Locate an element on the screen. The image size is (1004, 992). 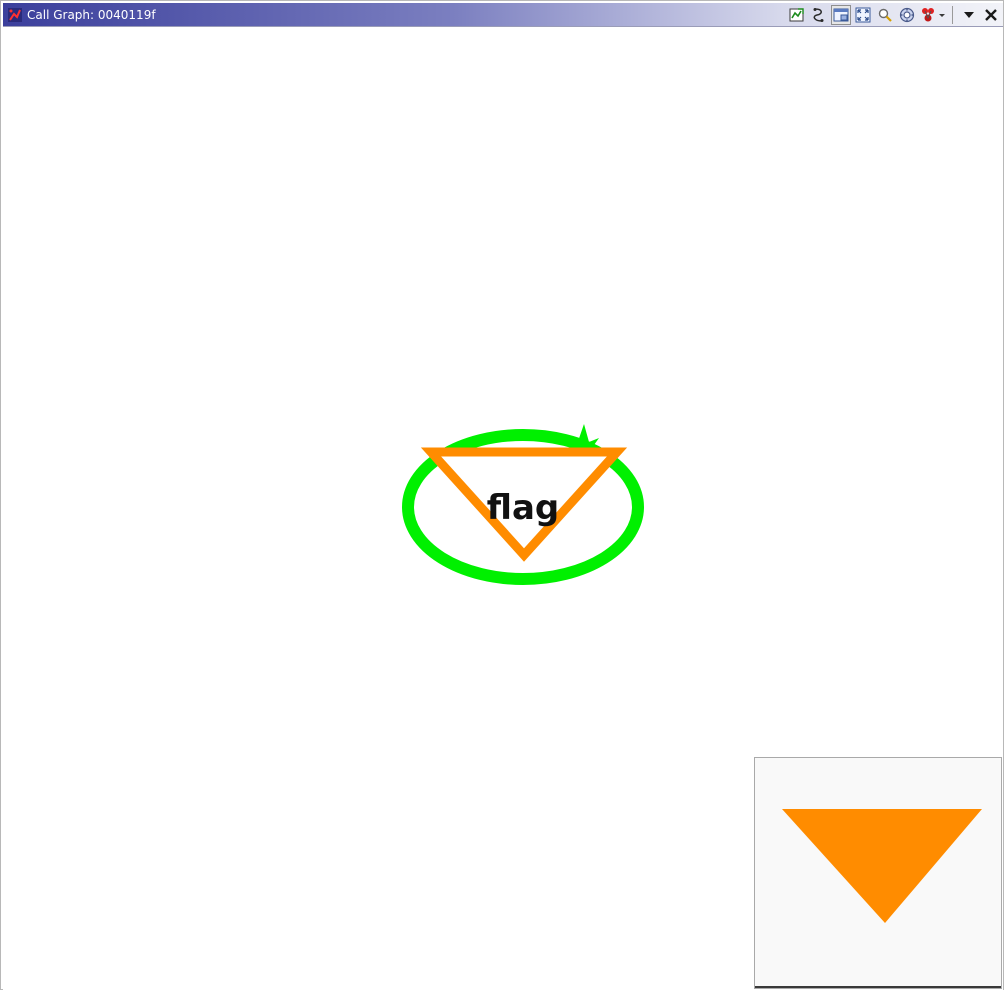
title-bar: Call Graph: 0040119f is located at coordinates (503, 15).